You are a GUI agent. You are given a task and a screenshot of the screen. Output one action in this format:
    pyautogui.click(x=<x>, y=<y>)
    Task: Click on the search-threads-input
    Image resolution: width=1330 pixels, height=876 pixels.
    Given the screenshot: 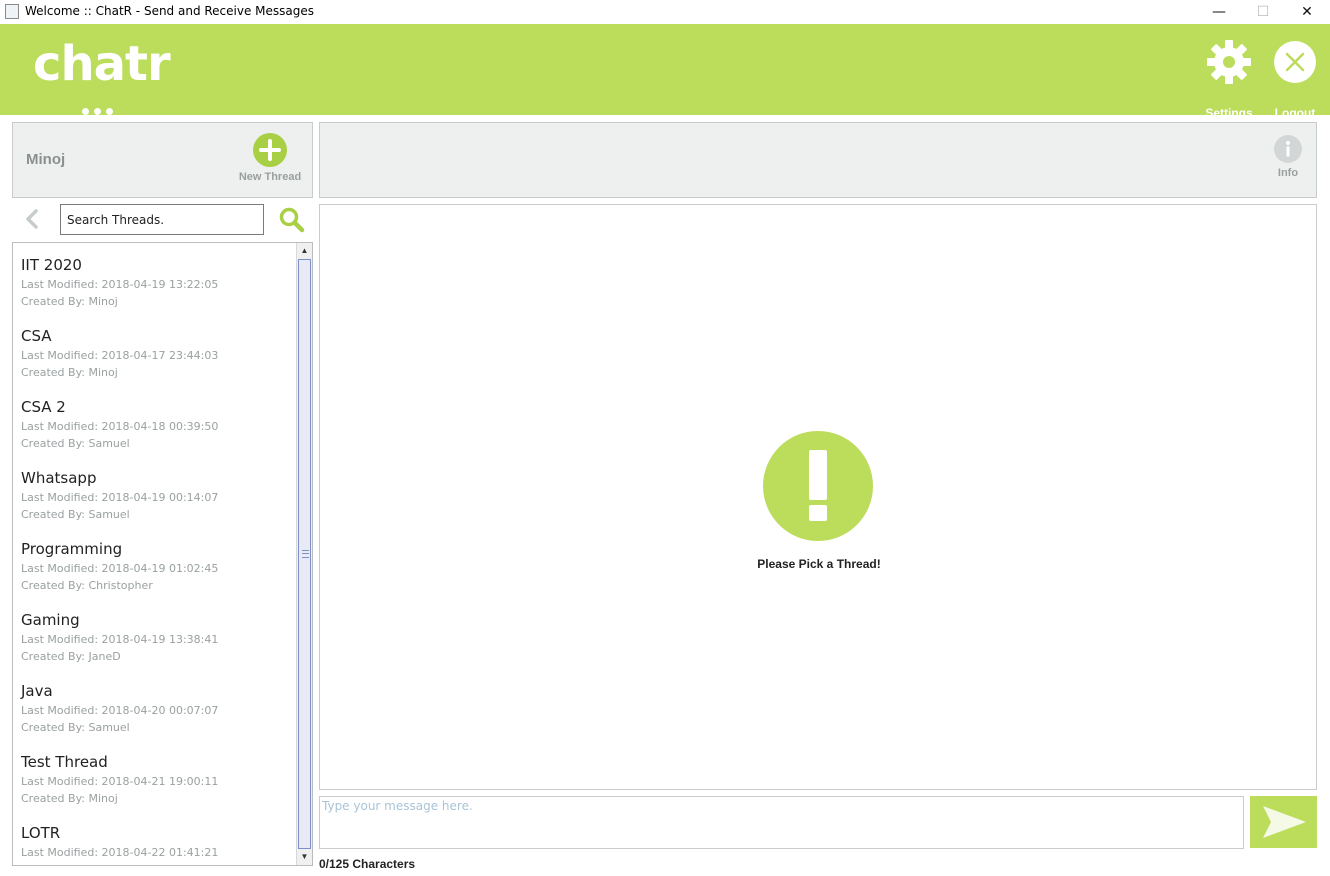 What is the action you would take?
    pyautogui.click(x=162, y=219)
    